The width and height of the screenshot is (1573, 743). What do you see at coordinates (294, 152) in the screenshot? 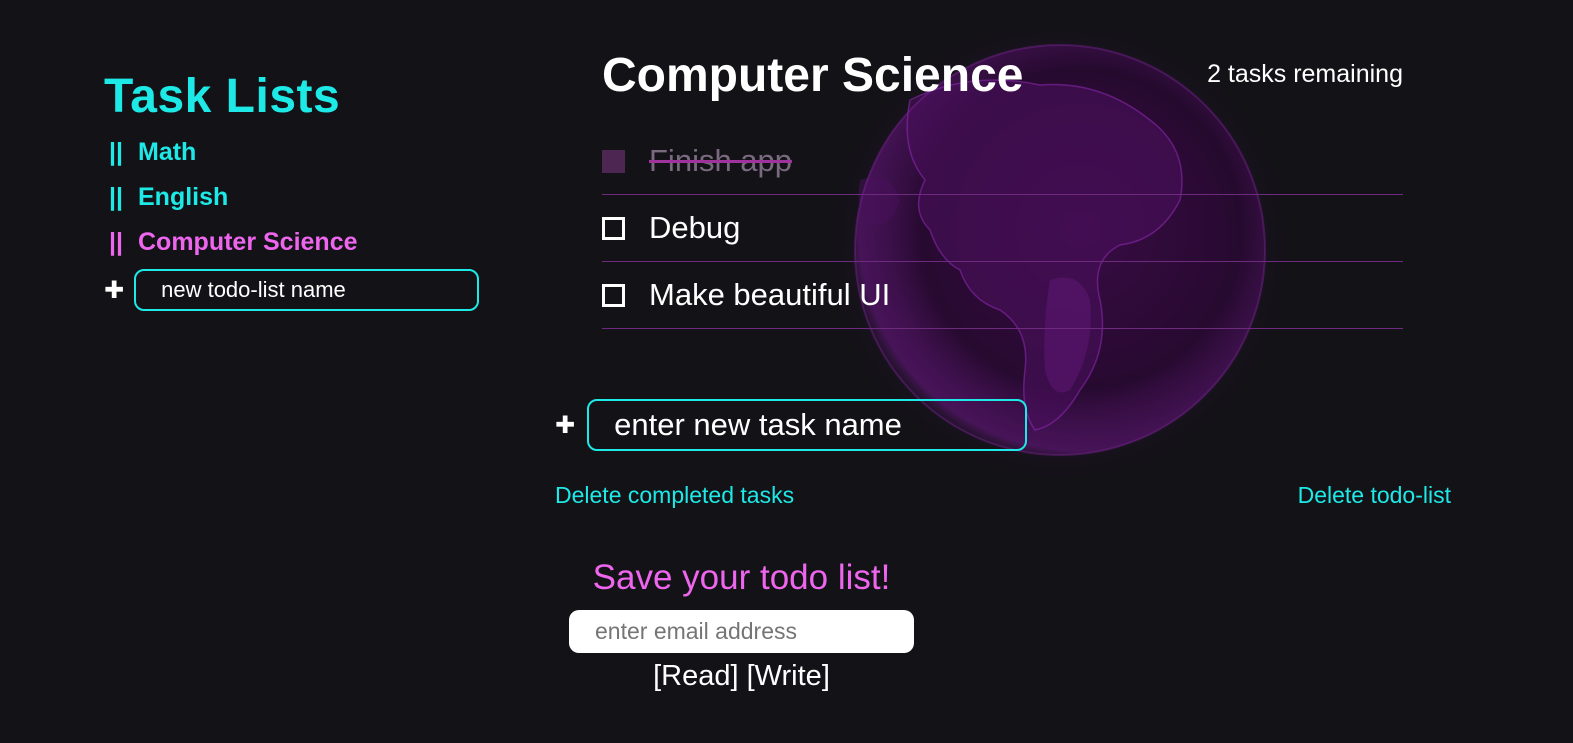
I see `sidebar-item-math: || Math` at bounding box center [294, 152].